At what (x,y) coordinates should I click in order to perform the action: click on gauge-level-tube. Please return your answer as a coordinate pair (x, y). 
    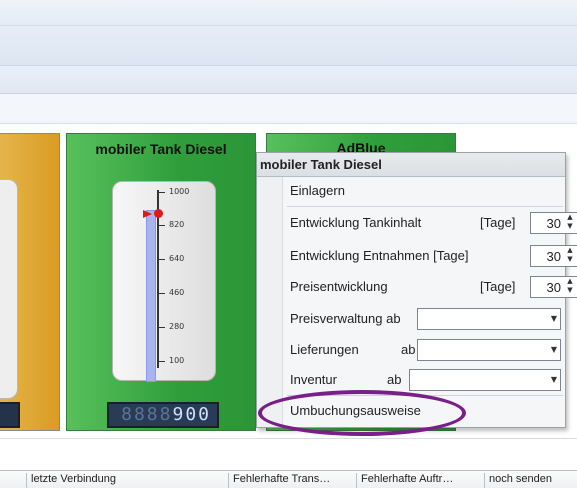
    Looking at the image, I should click on (151, 296).